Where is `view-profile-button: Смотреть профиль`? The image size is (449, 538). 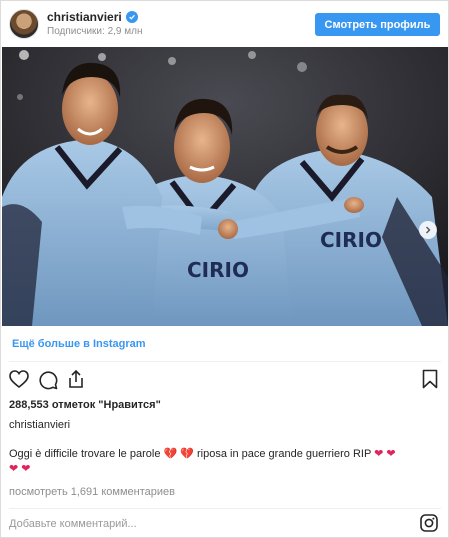
view-profile-button: Смотреть профиль is located at coordinates (377, 24).